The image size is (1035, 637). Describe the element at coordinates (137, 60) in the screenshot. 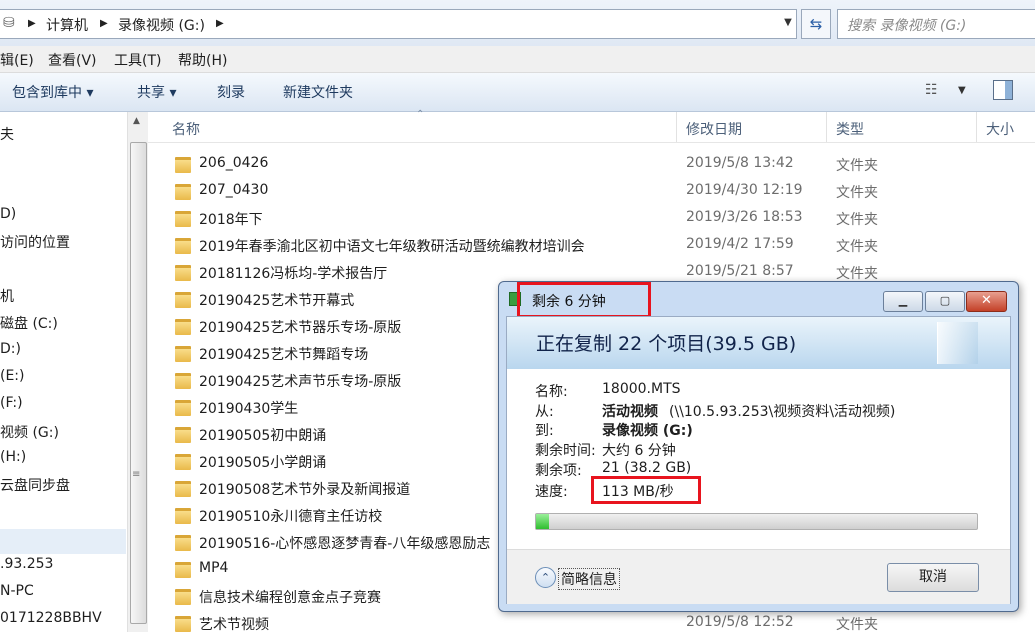

I see `menu-tools: 工具(T)` at that location.